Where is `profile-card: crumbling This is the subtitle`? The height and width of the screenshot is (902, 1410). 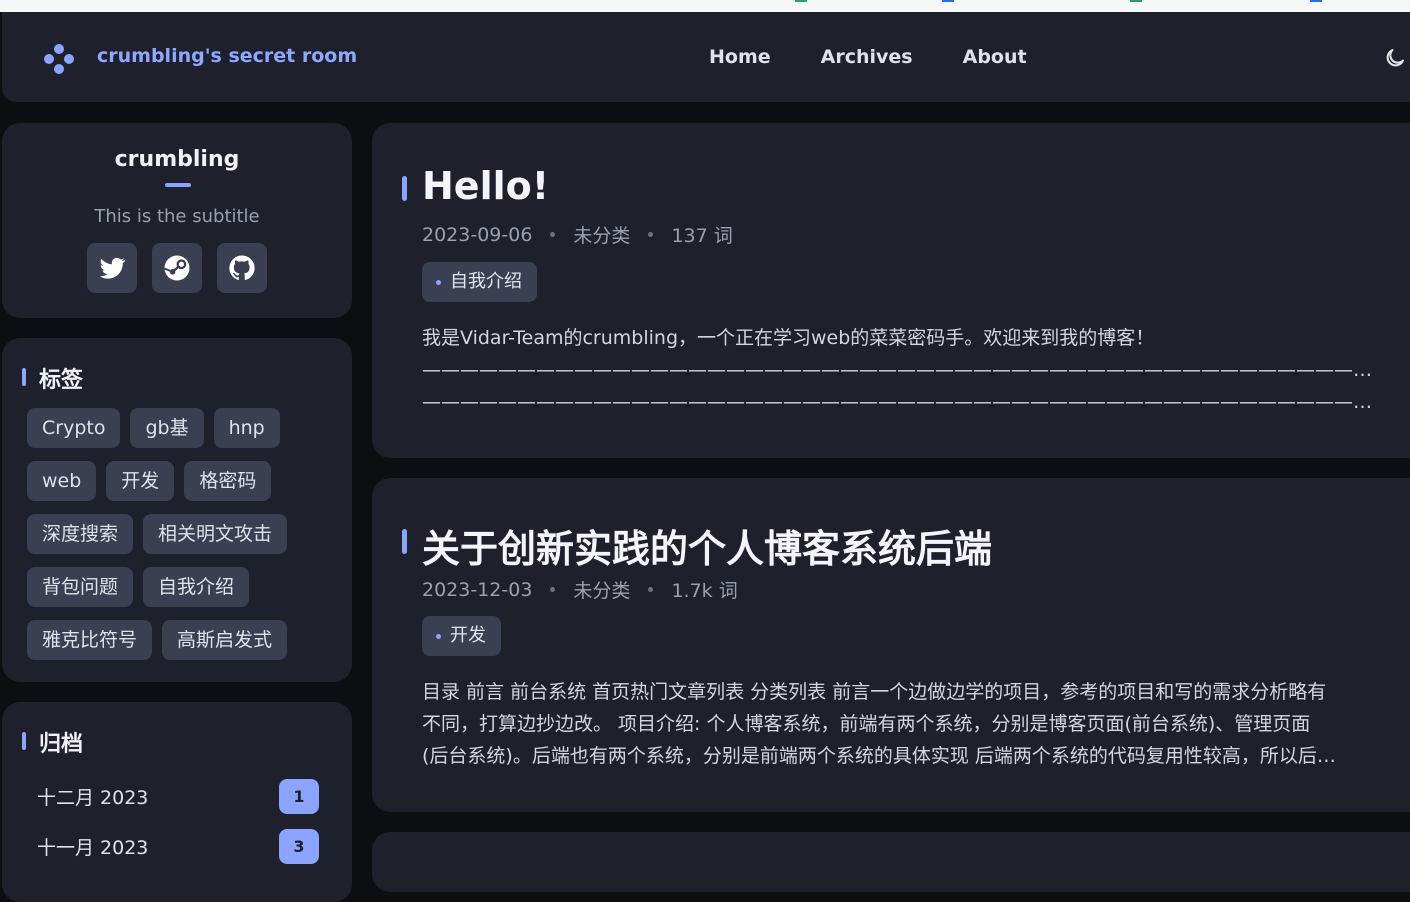
profile-card: crumbling This is the subtitle is located at coordinates (177, 220).